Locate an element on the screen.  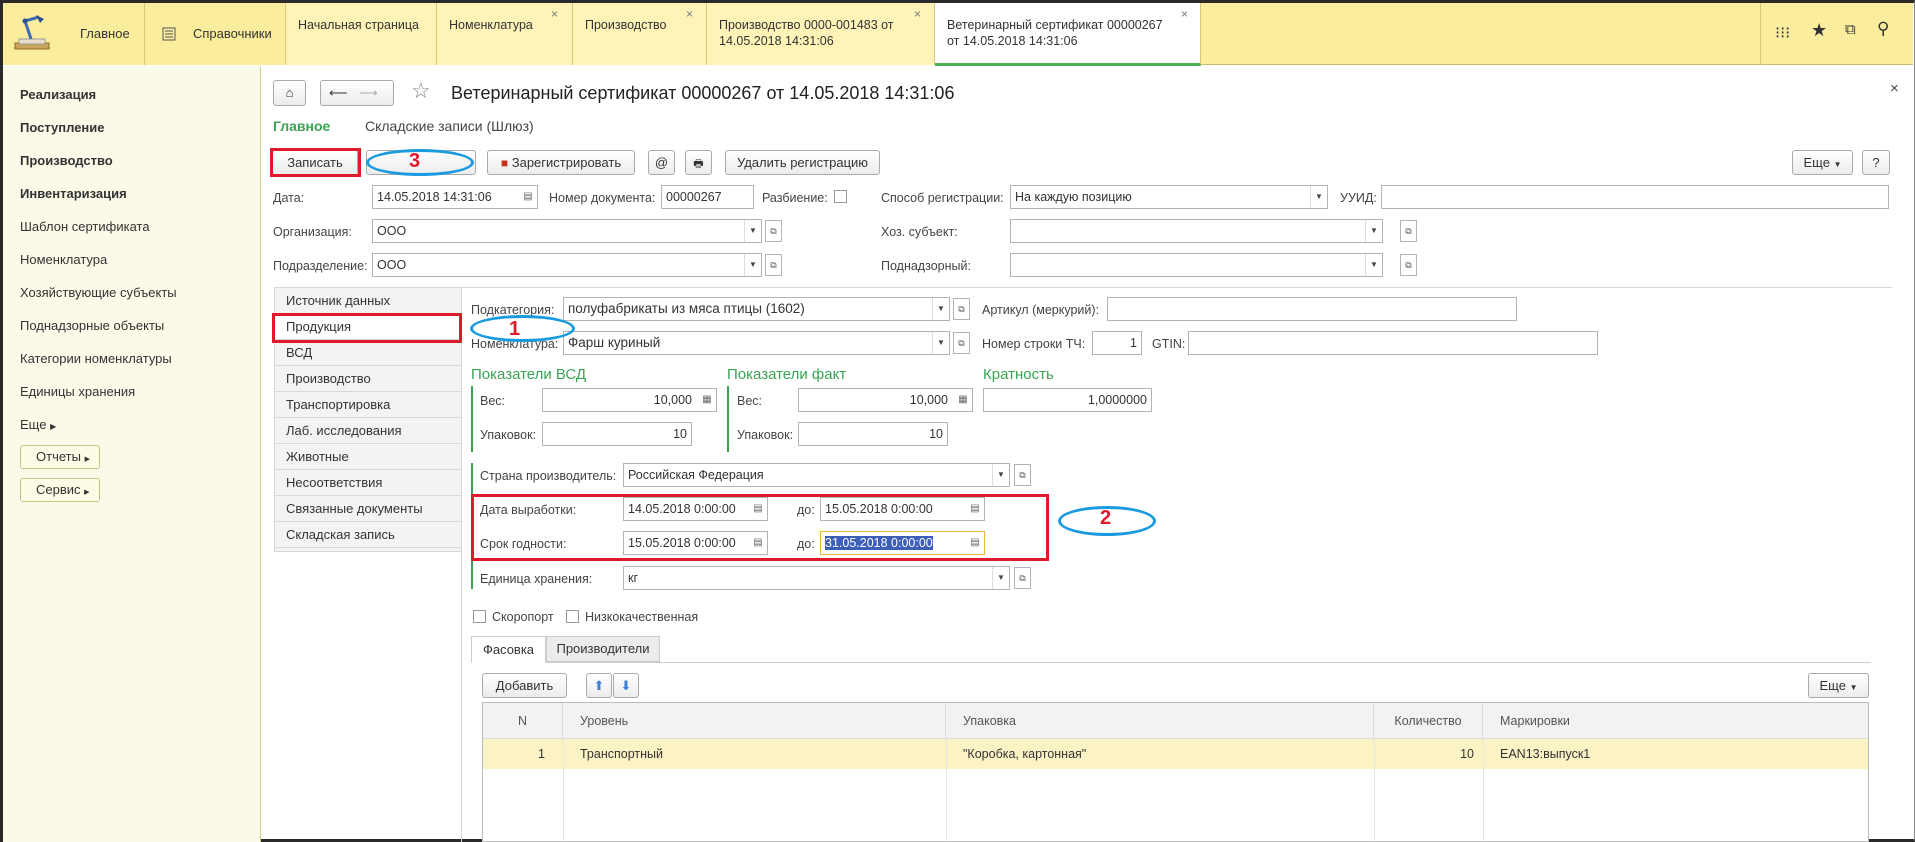
vsd-weight-input: 10,000 ▦ is located at coordinates (629, 400).